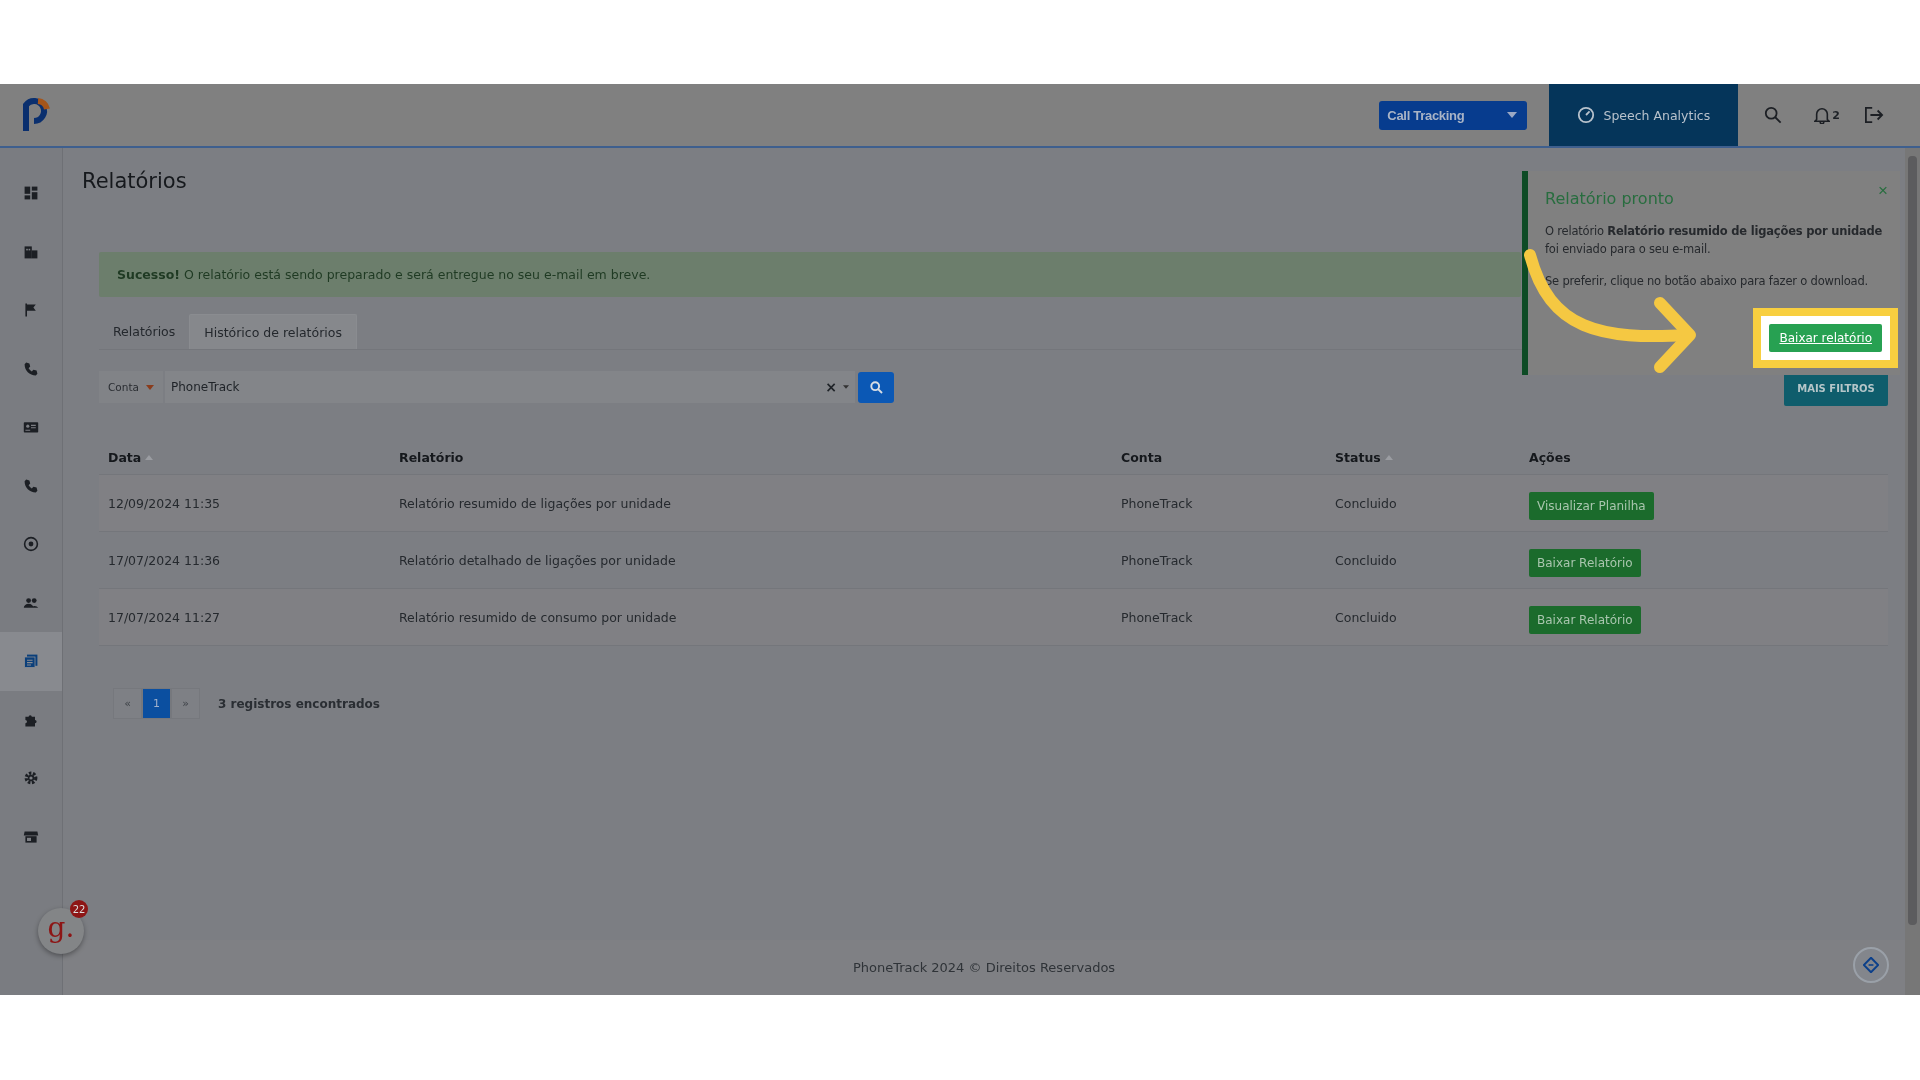  What do you see at coordinates (31, 836) in the screenshot?
I see `store-icon` at bounding box center [31, 836].